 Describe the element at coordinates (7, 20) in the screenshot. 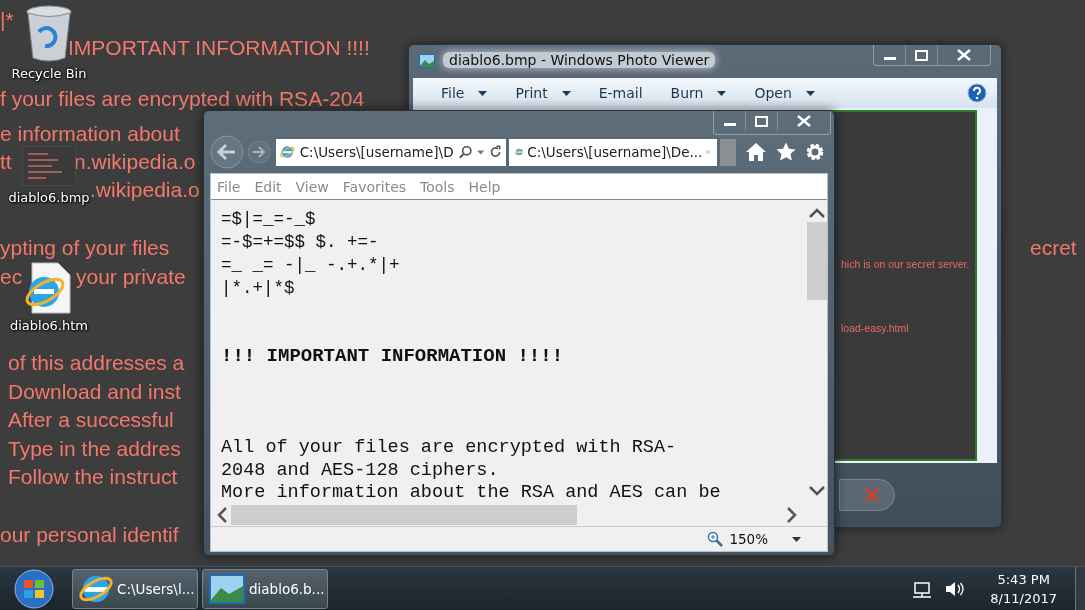

I see `wallpaper-text: |*` at that location.